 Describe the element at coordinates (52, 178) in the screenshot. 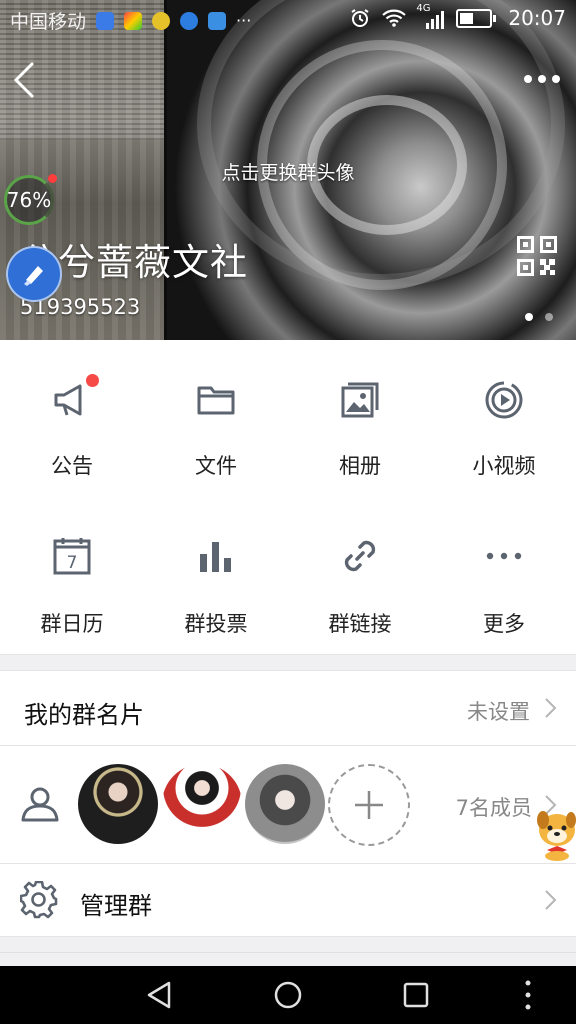

I see `notification-dot` at that location.